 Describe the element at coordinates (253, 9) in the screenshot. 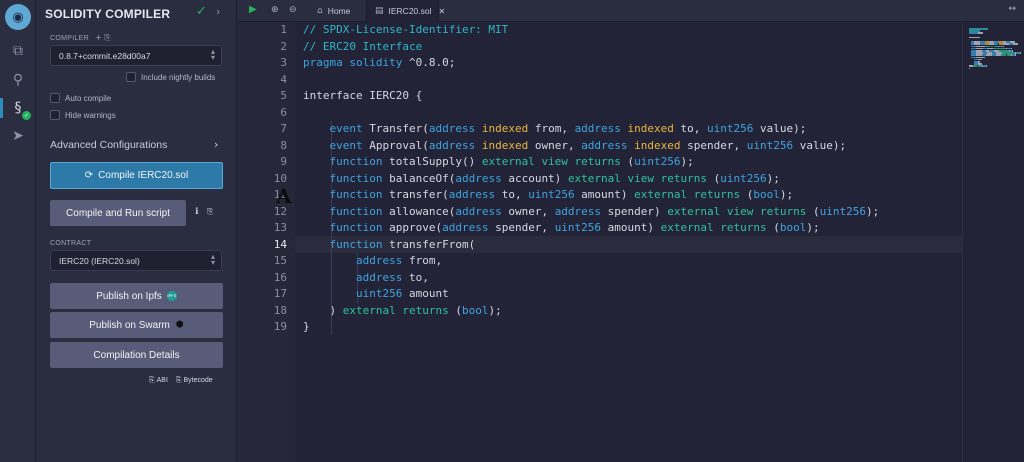

I see `run-script-icon: ▶` at that location.